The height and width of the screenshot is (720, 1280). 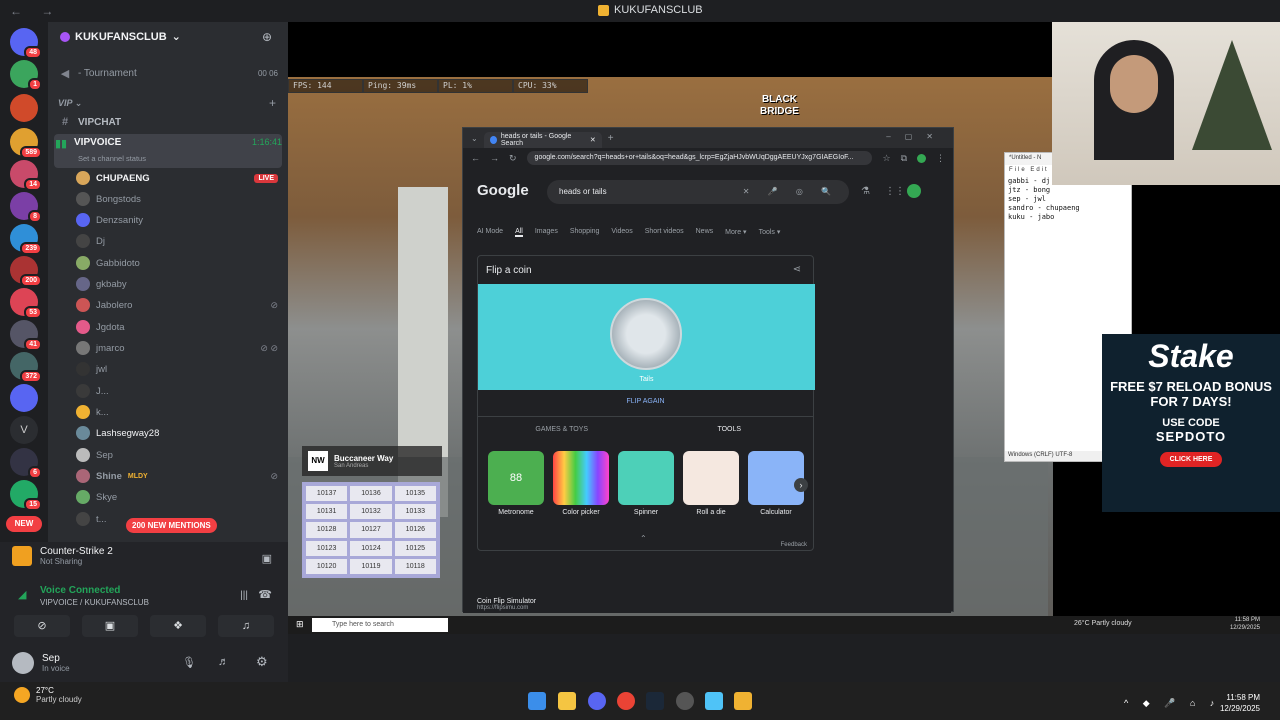 I want to click on grid-cell: 10124, so click(x=371, y=548).